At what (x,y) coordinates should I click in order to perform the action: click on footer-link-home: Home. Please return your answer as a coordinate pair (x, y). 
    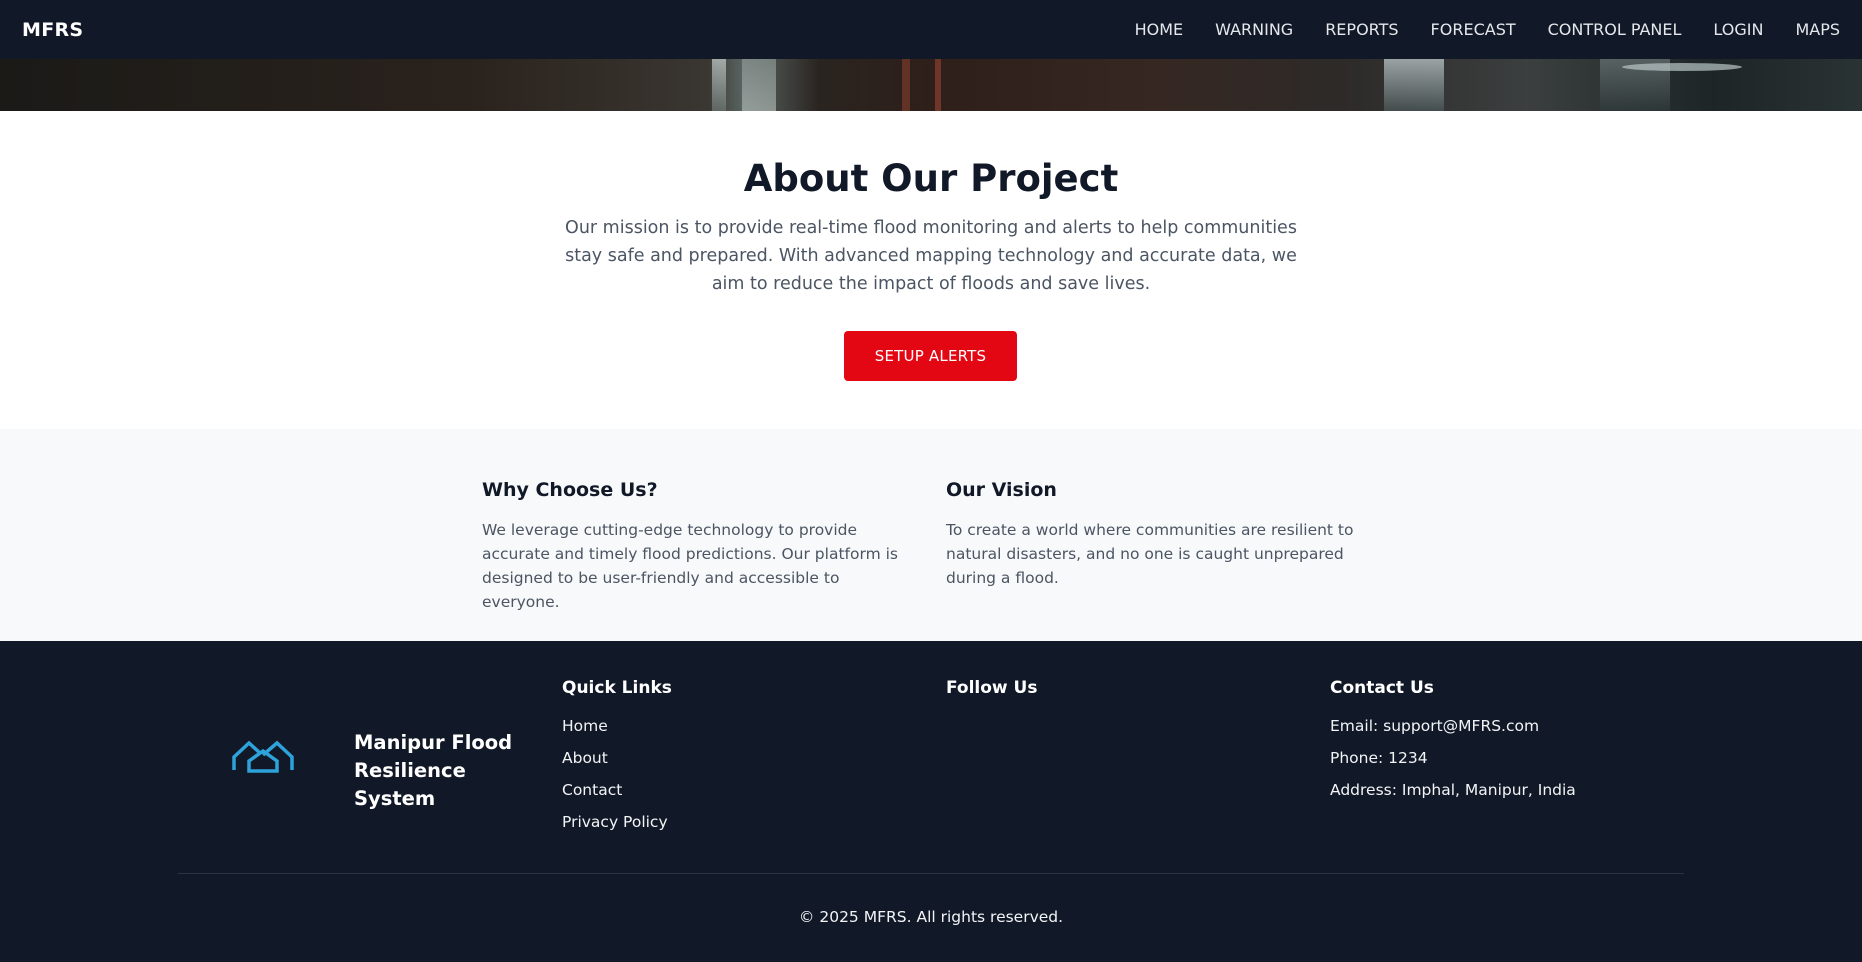
    Looking at the image, I should click on (617, 726).